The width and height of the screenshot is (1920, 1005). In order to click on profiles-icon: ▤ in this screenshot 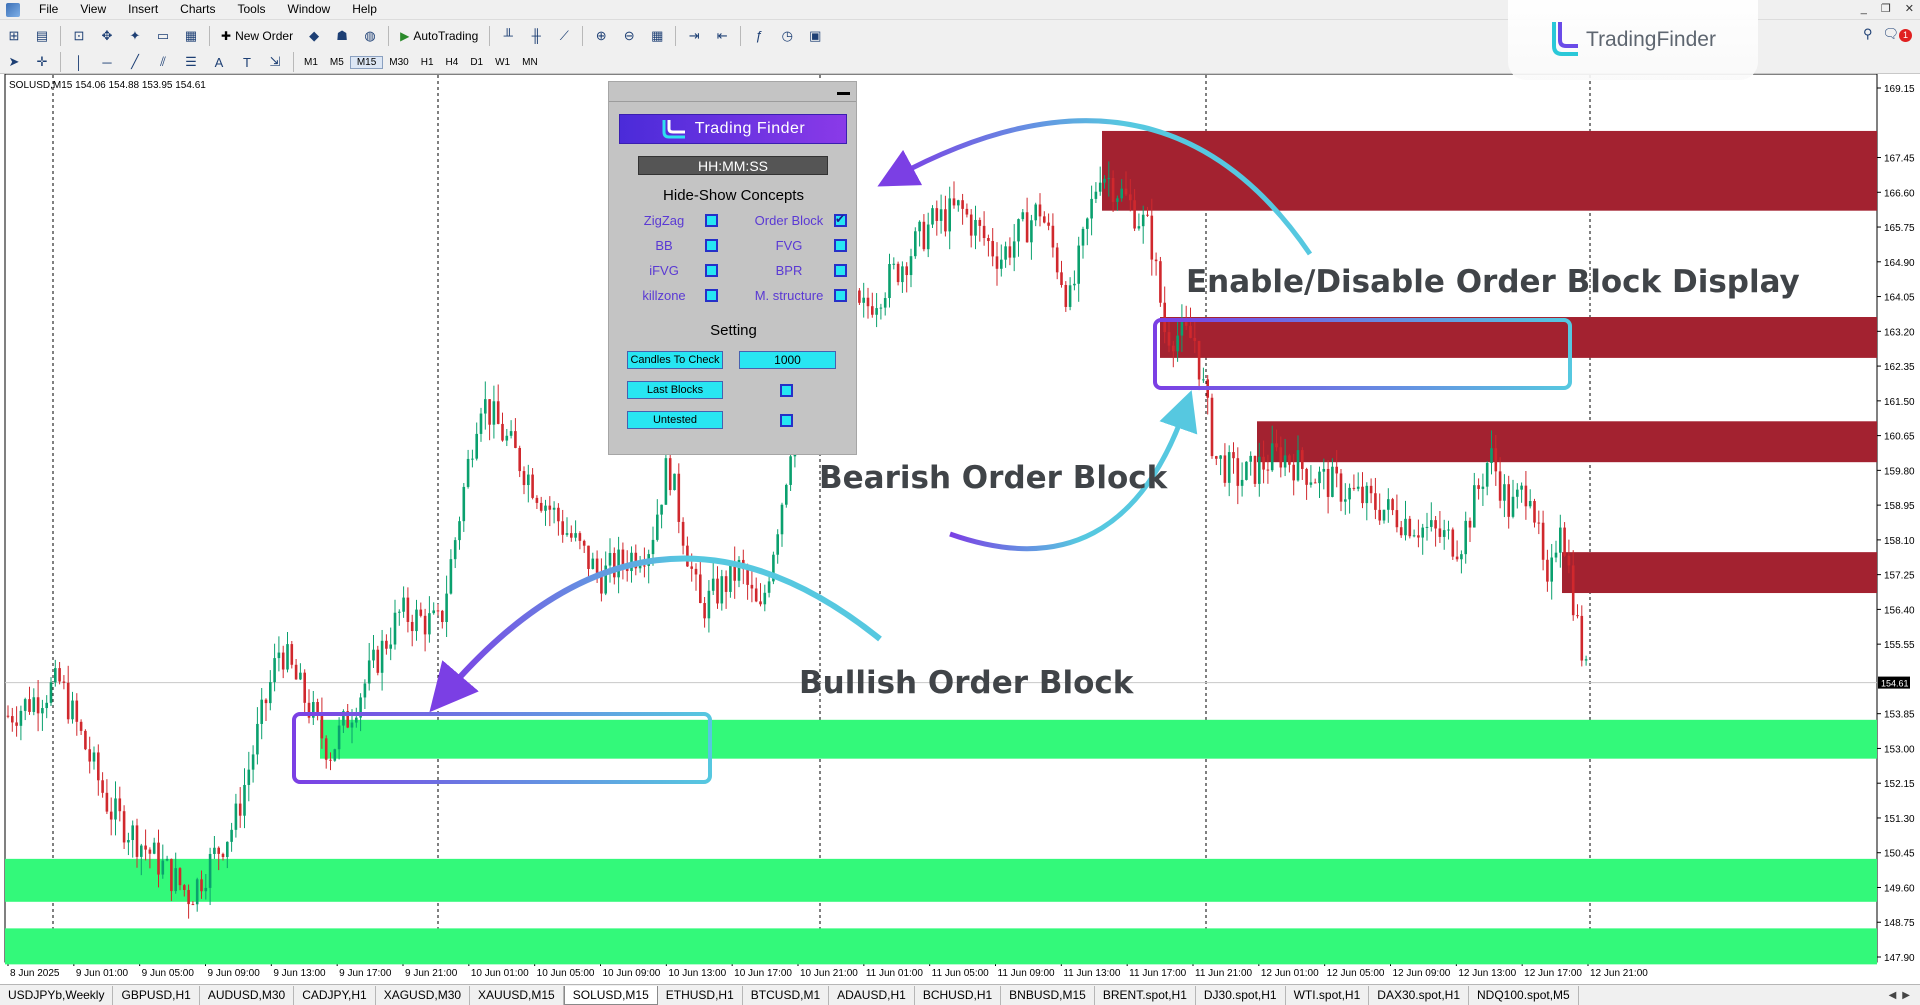, I will do `click(42, 36)`.